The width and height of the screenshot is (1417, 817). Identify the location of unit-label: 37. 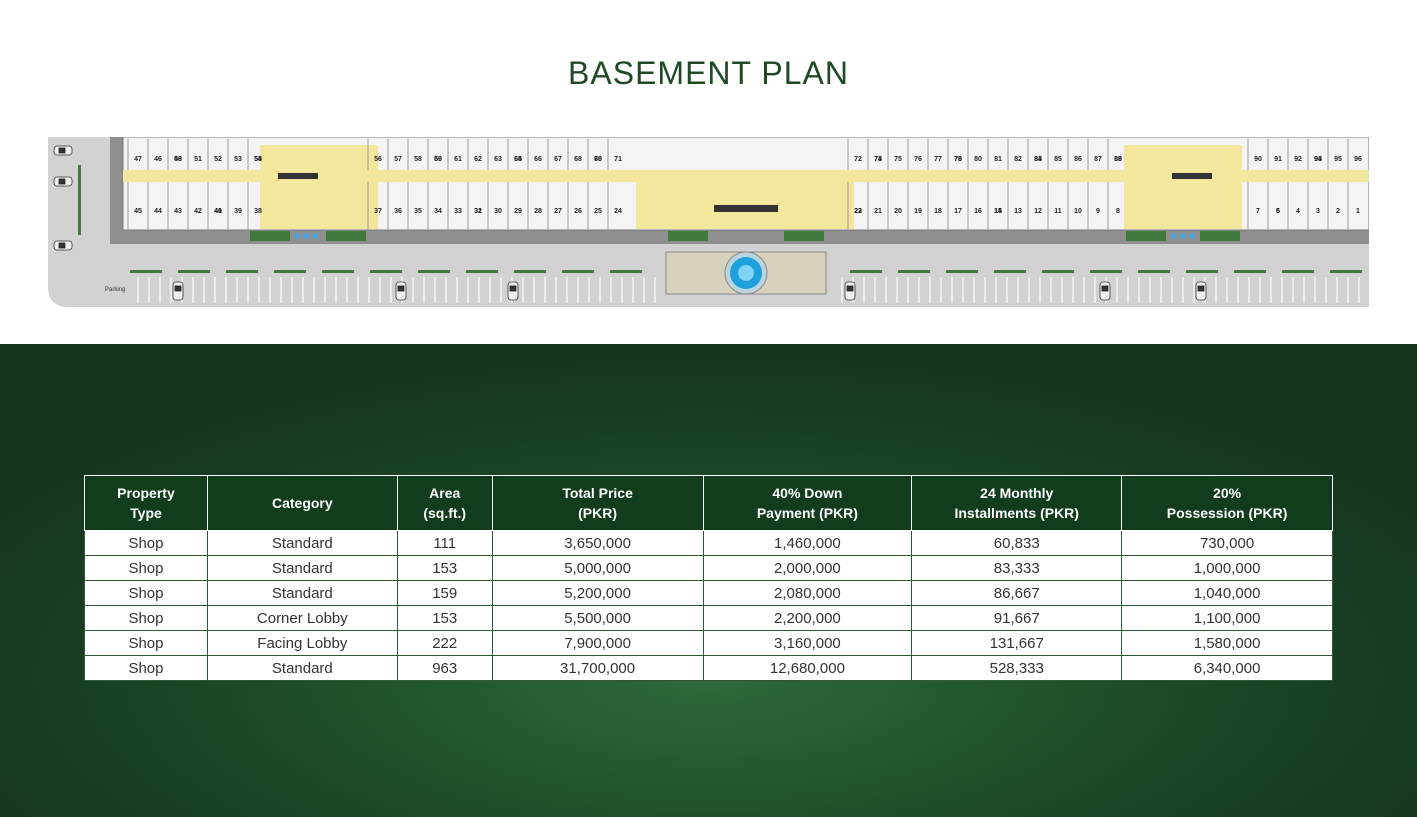
(378, 211).